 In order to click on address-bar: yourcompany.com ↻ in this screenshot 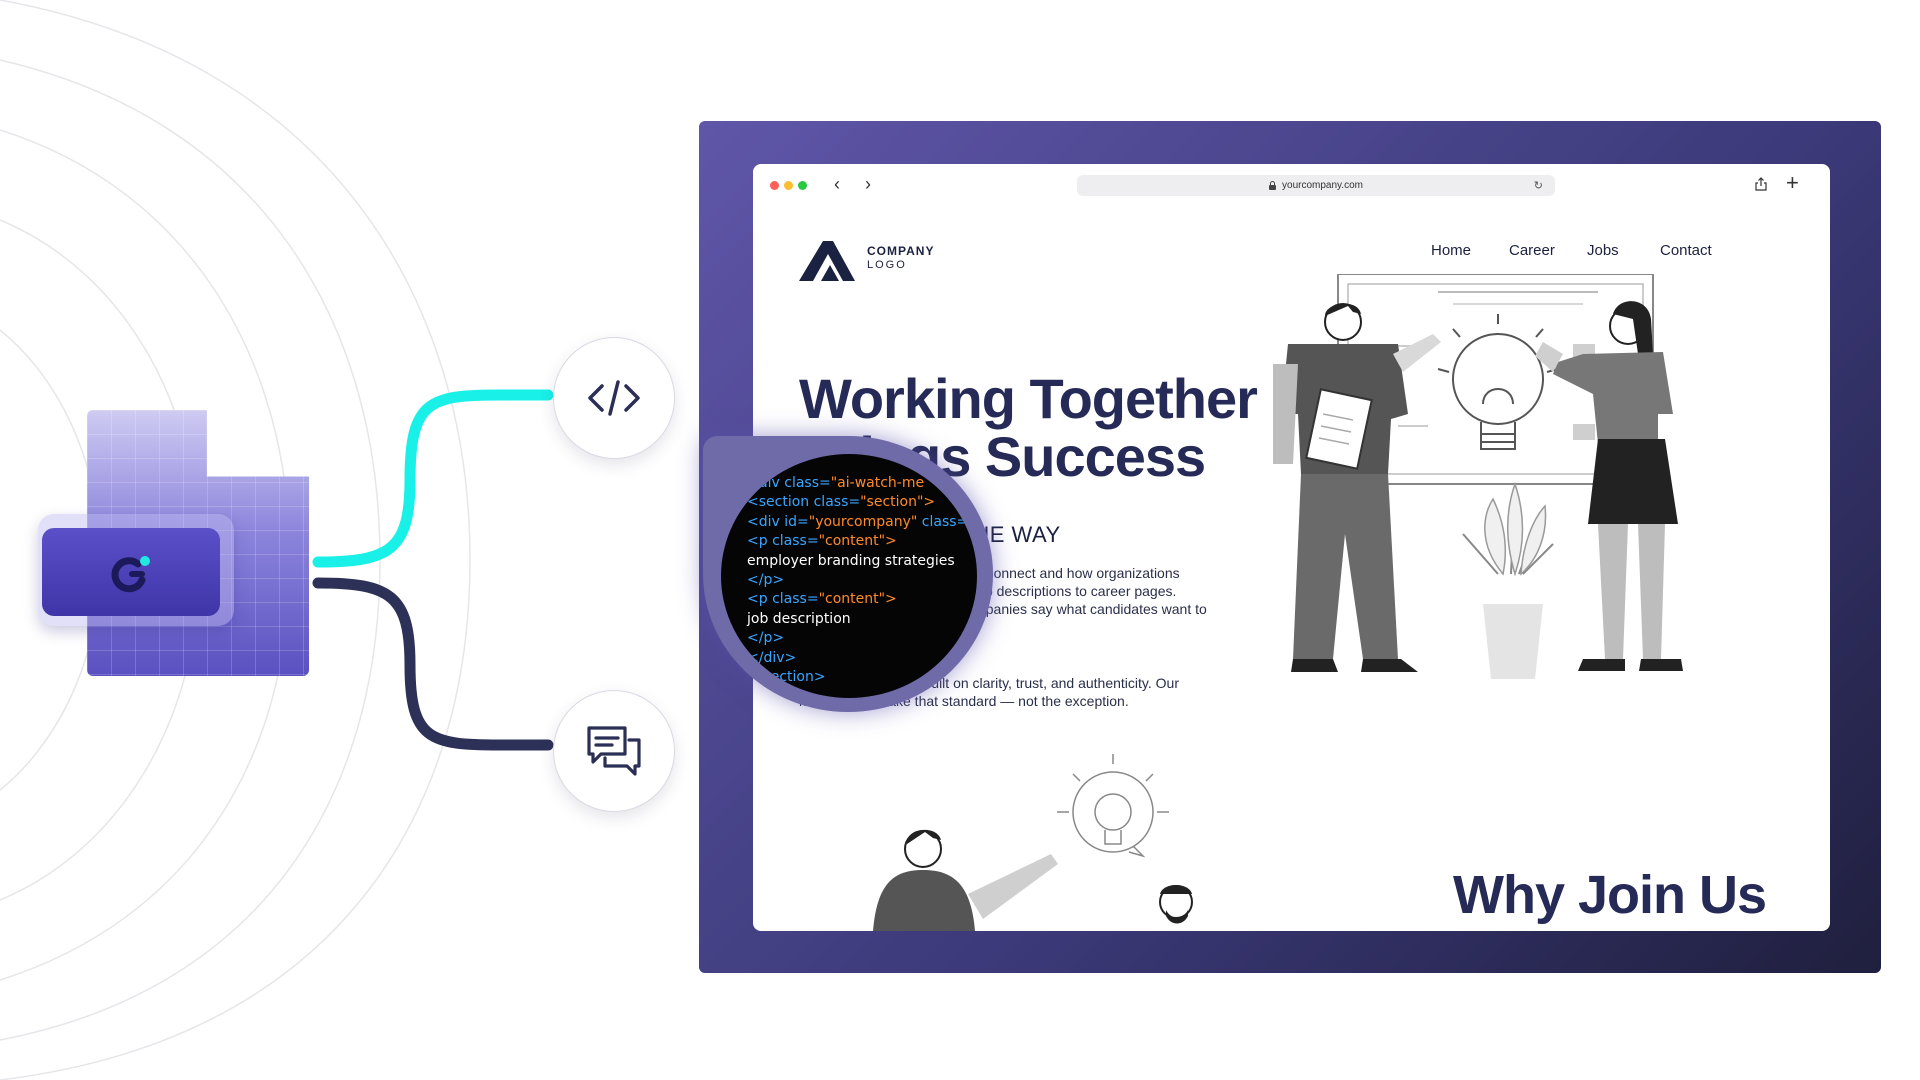, I will do `click(1316, 185)`.